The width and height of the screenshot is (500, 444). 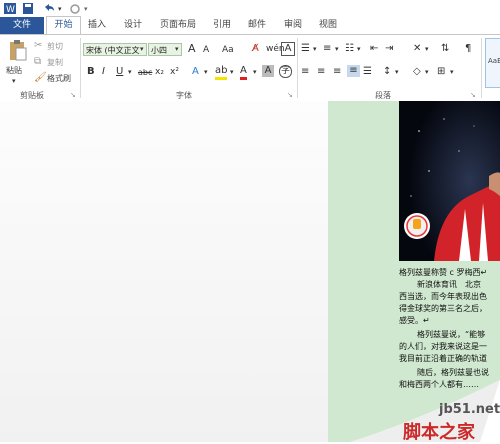 I want to click on font-launcher-icon: ↘, so click(x=290, y=95).